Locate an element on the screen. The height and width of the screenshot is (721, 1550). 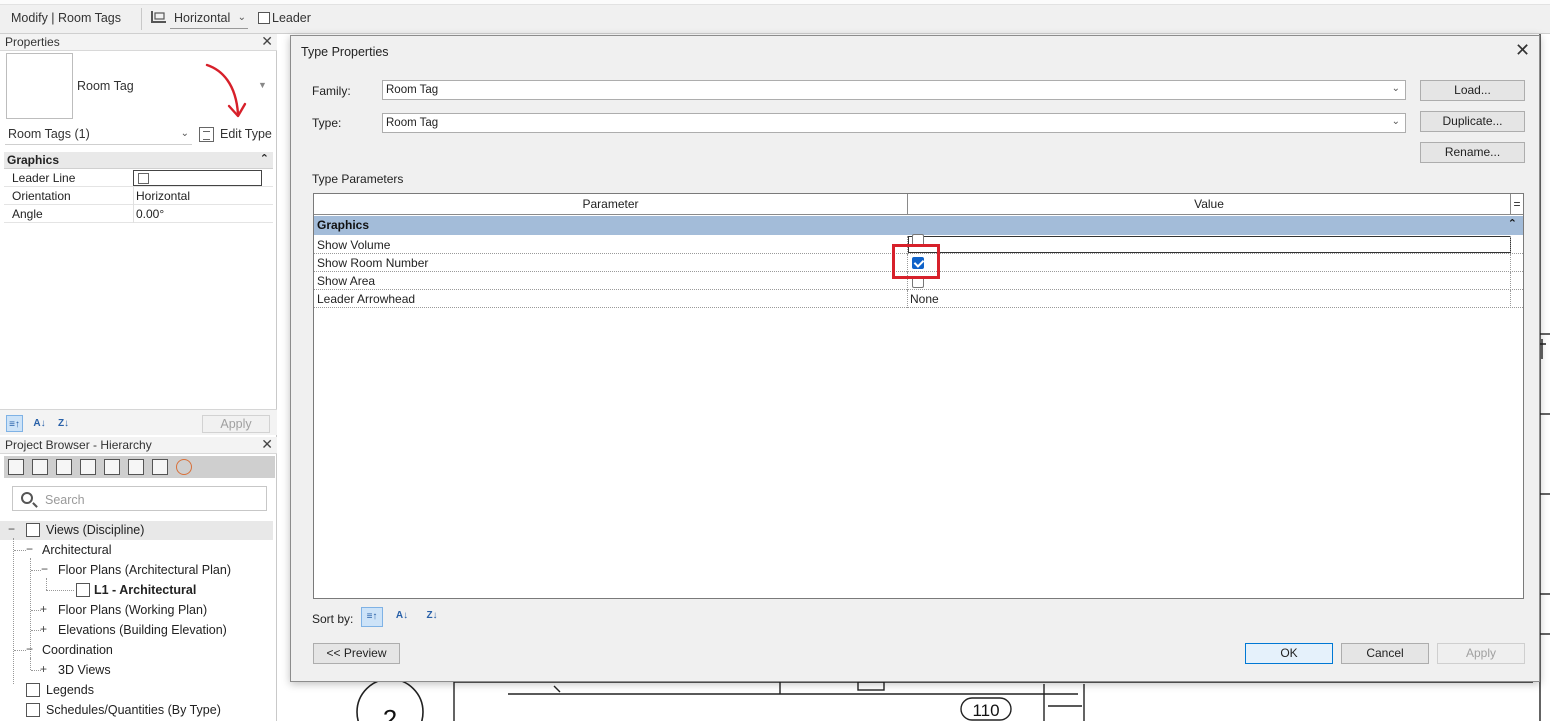
param-name: Show Area is located at coordinates (346, 281).